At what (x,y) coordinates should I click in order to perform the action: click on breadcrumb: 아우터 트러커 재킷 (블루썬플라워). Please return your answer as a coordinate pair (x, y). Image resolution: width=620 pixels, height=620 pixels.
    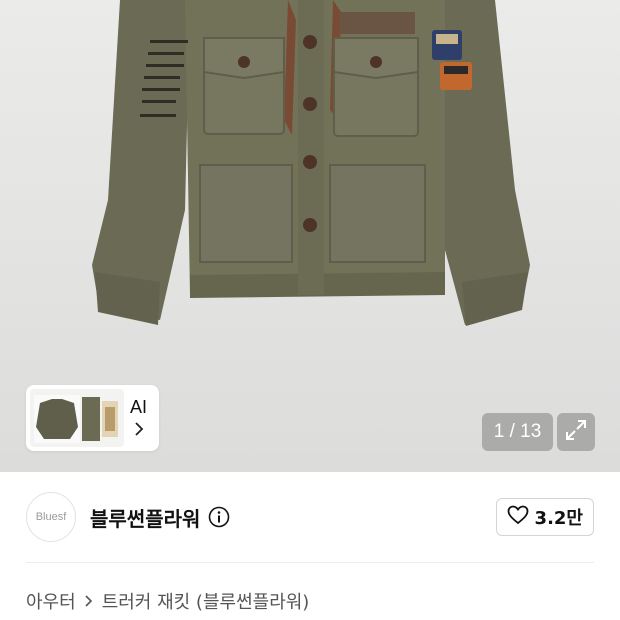
    Looking at the image, I should click on (167, 601).